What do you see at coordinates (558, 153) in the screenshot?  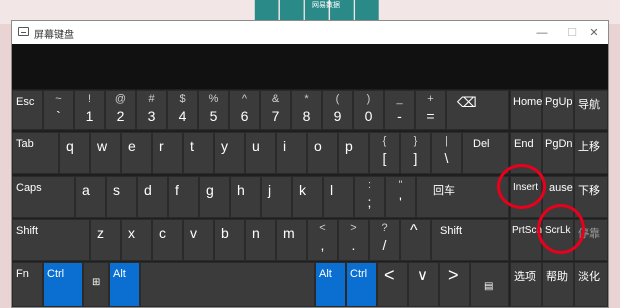 I see `key-pgdn: PgDn` at bounding box center [558, 153].